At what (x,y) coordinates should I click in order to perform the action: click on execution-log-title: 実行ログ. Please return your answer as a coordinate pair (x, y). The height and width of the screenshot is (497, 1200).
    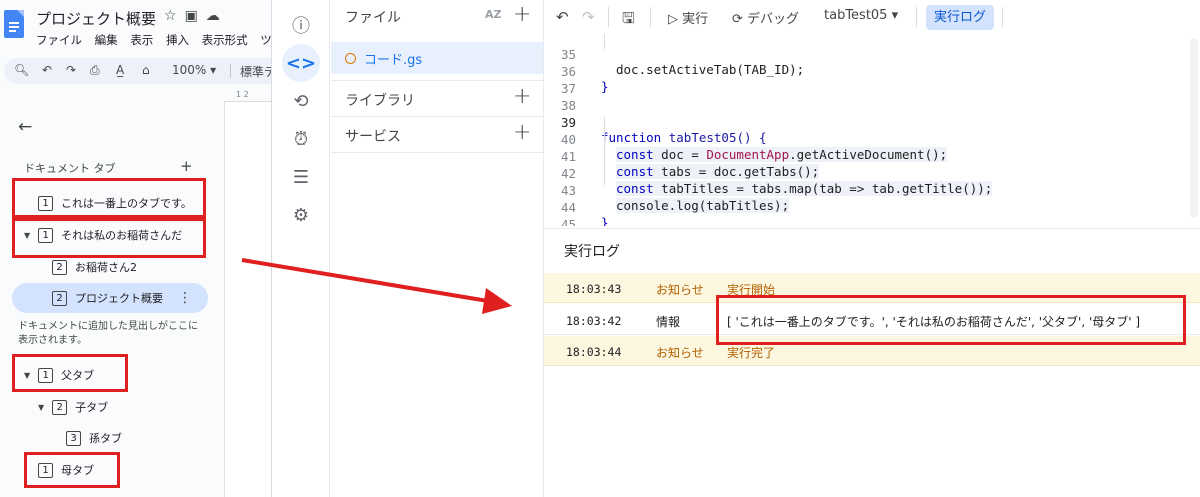
    Looking at the image, I should click on (592, 252).